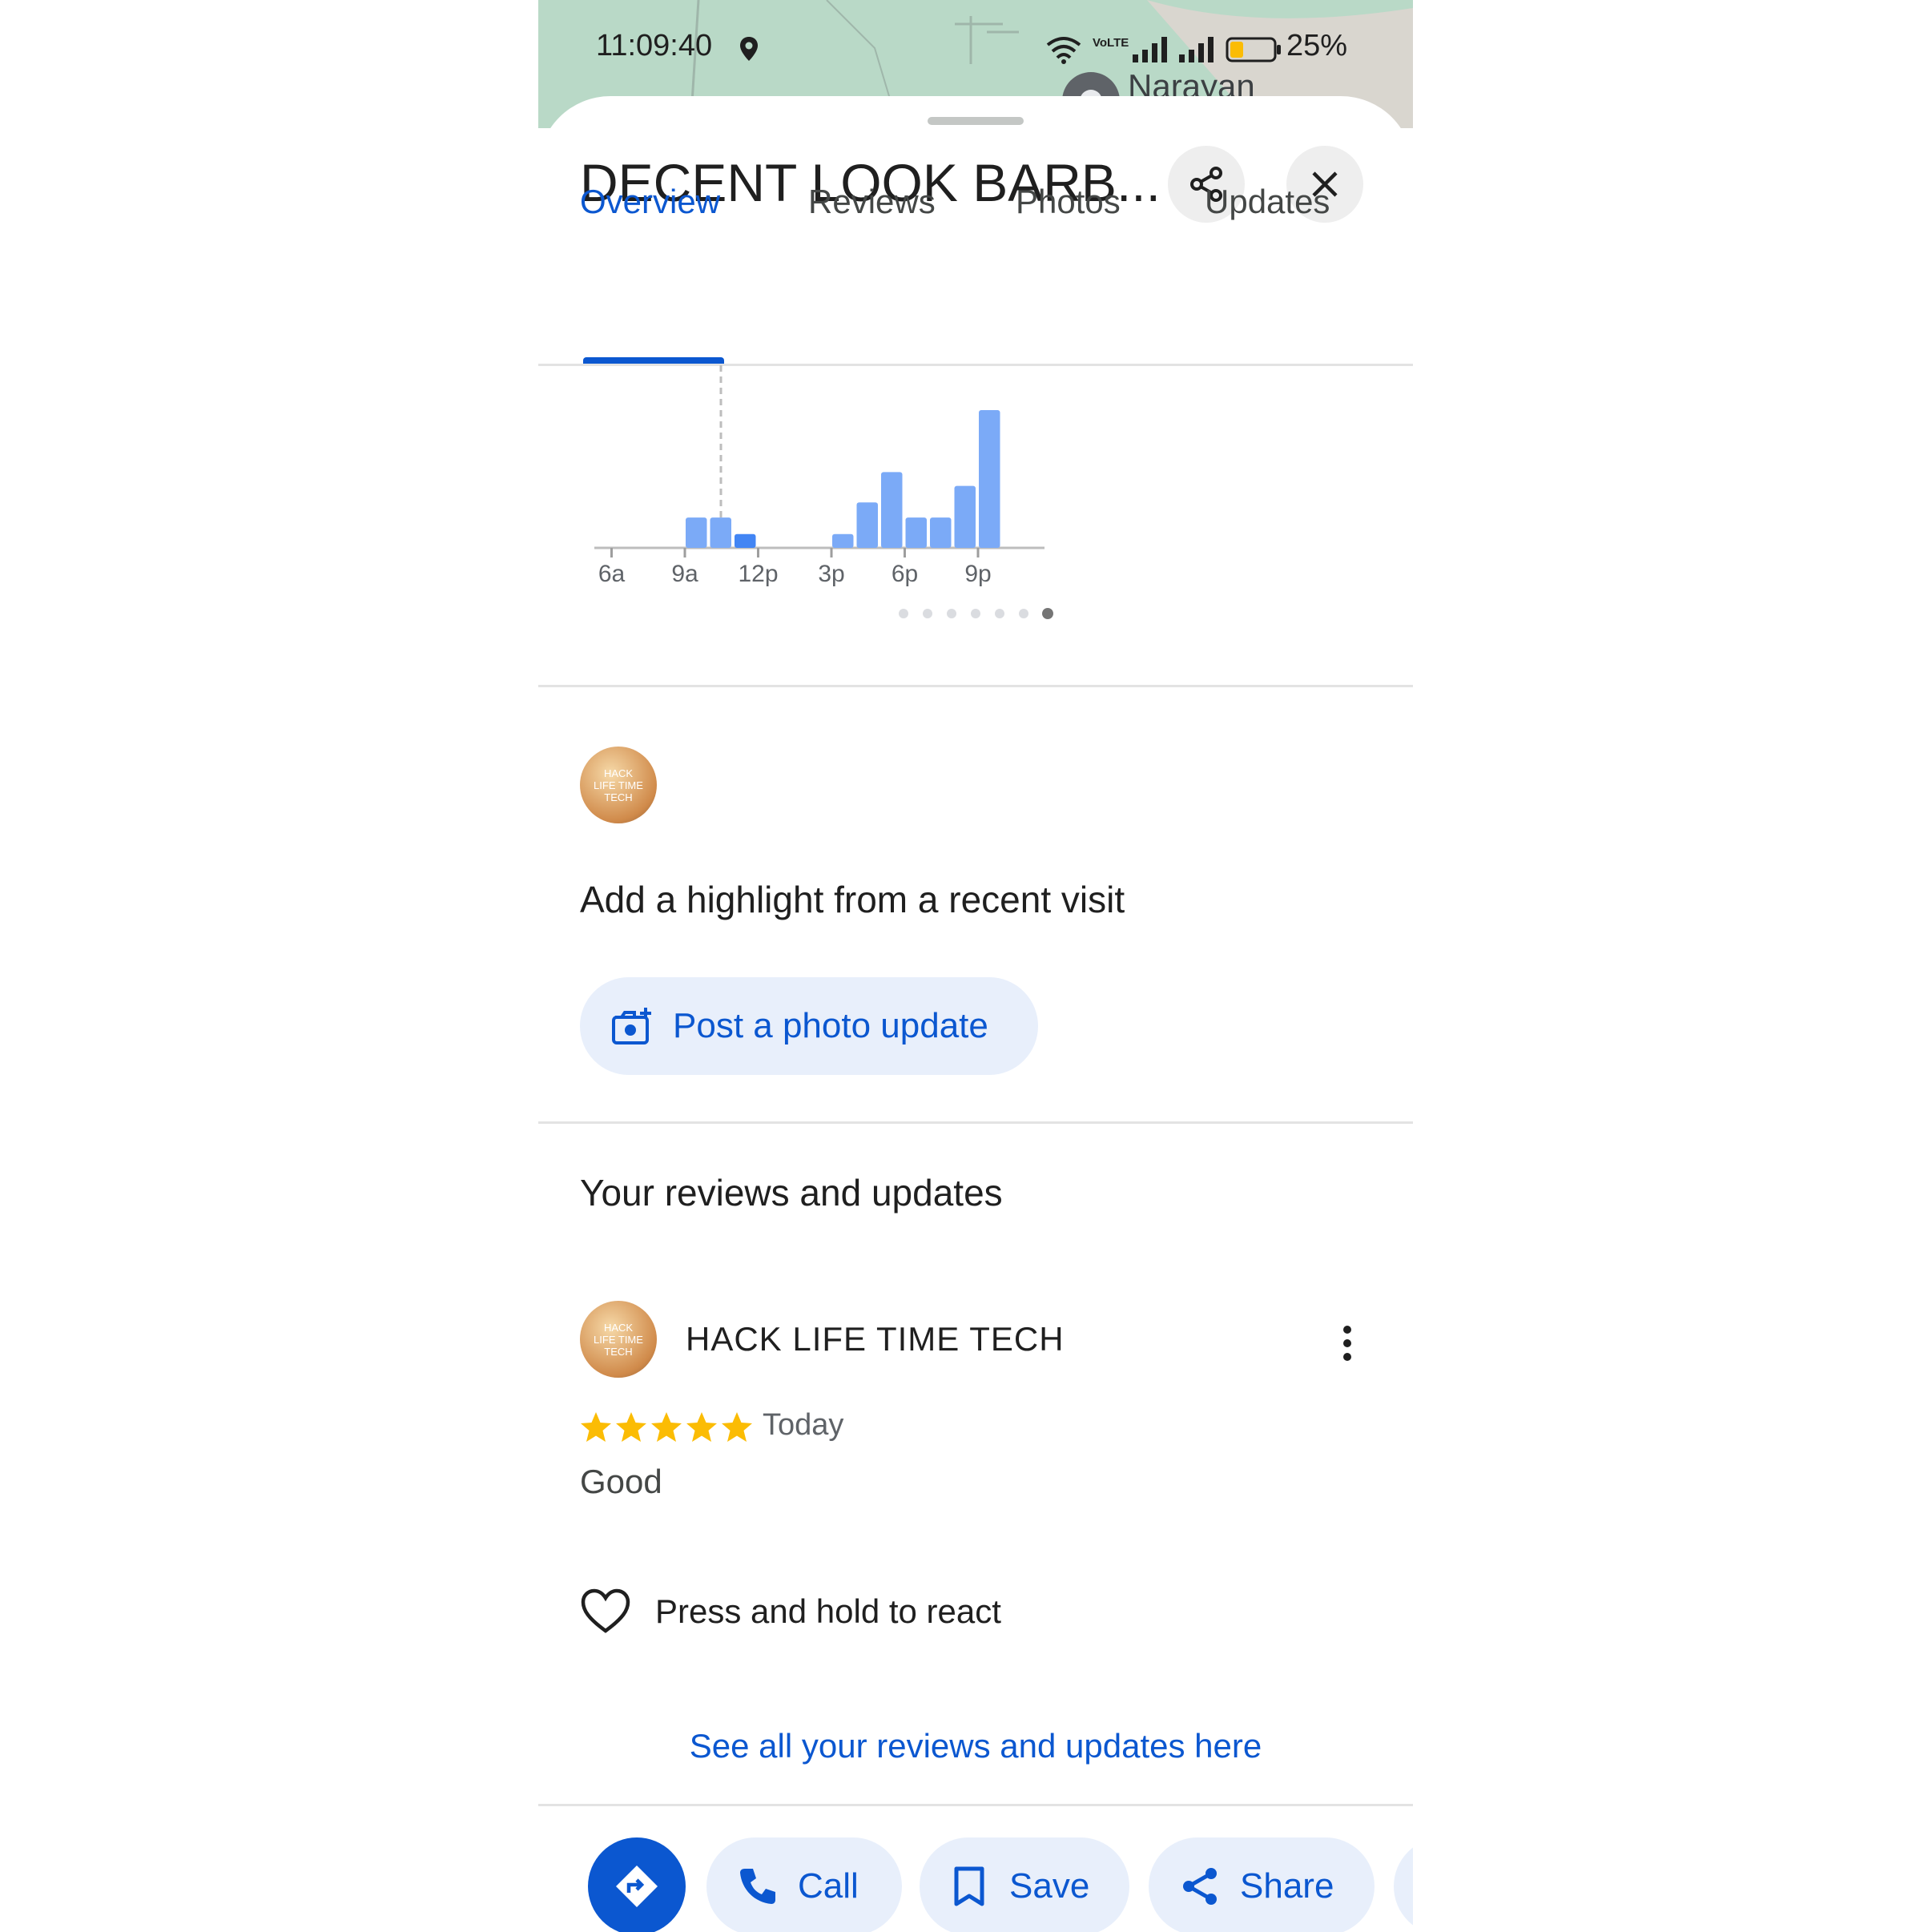 The width and height of the screenshot is (1932, 1932). I want to click on heart-icon, so click(605, 1610).